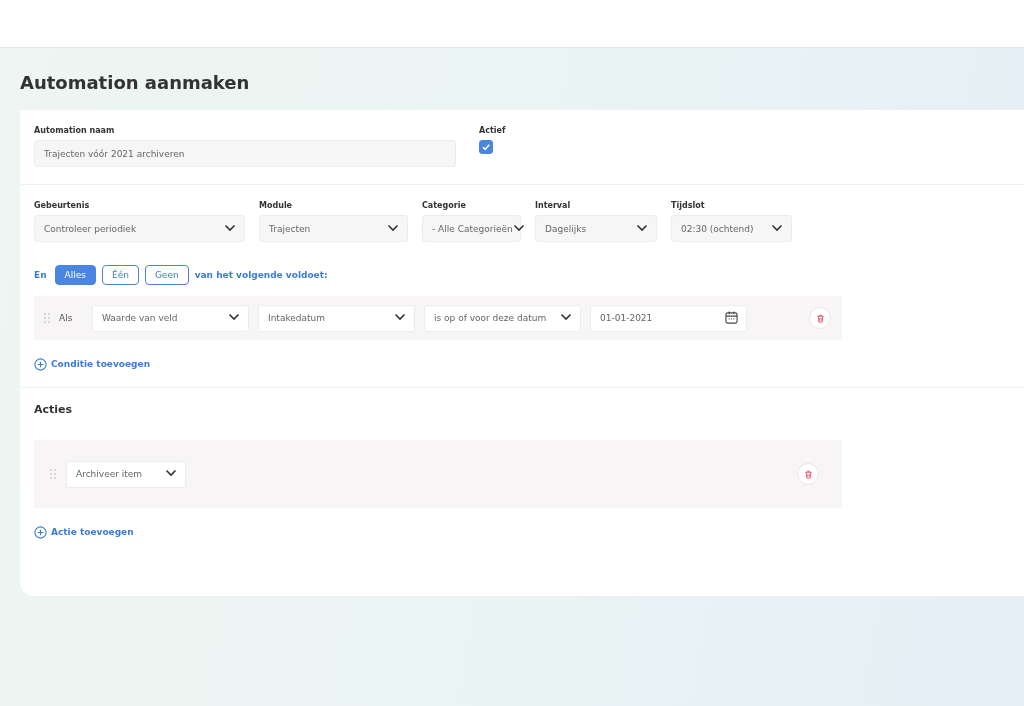 This screenshot has height=706, width=1024. What do you see at coordinates (53, 409) in the screenshot?
I see `section-title: Acties` at bounding box center [53, 409].